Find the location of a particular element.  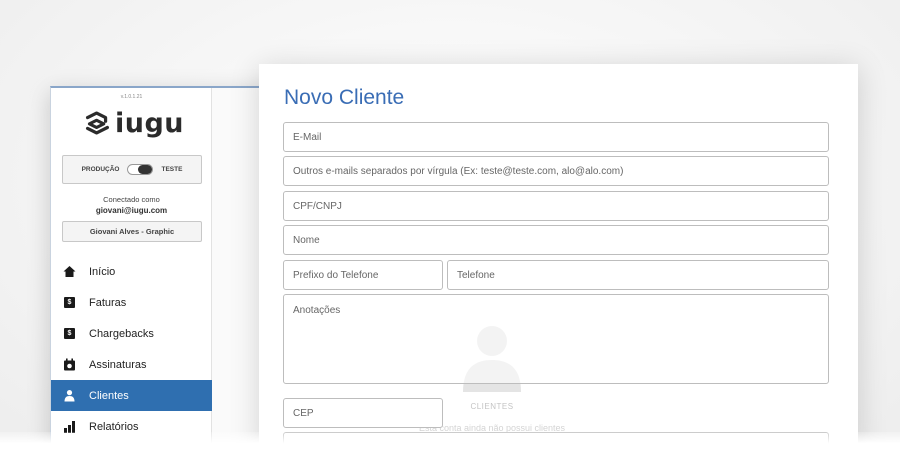

bottom-fade is located at coordinates (450, 441).